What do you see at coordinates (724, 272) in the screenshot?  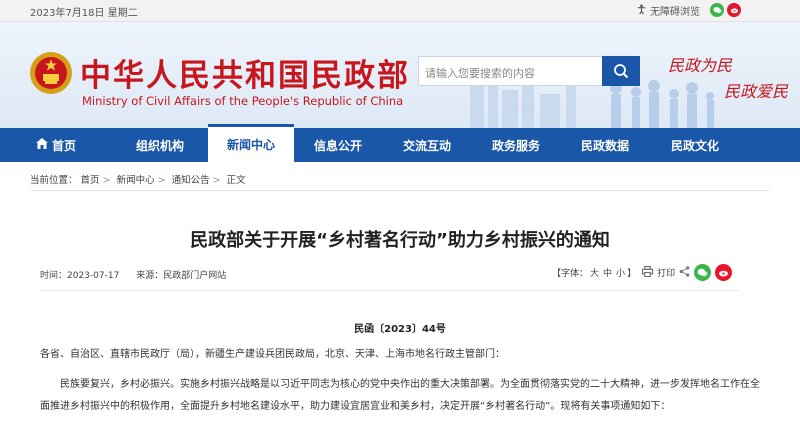 I see `share-weibo-icon` at bounding box center [724, 272].